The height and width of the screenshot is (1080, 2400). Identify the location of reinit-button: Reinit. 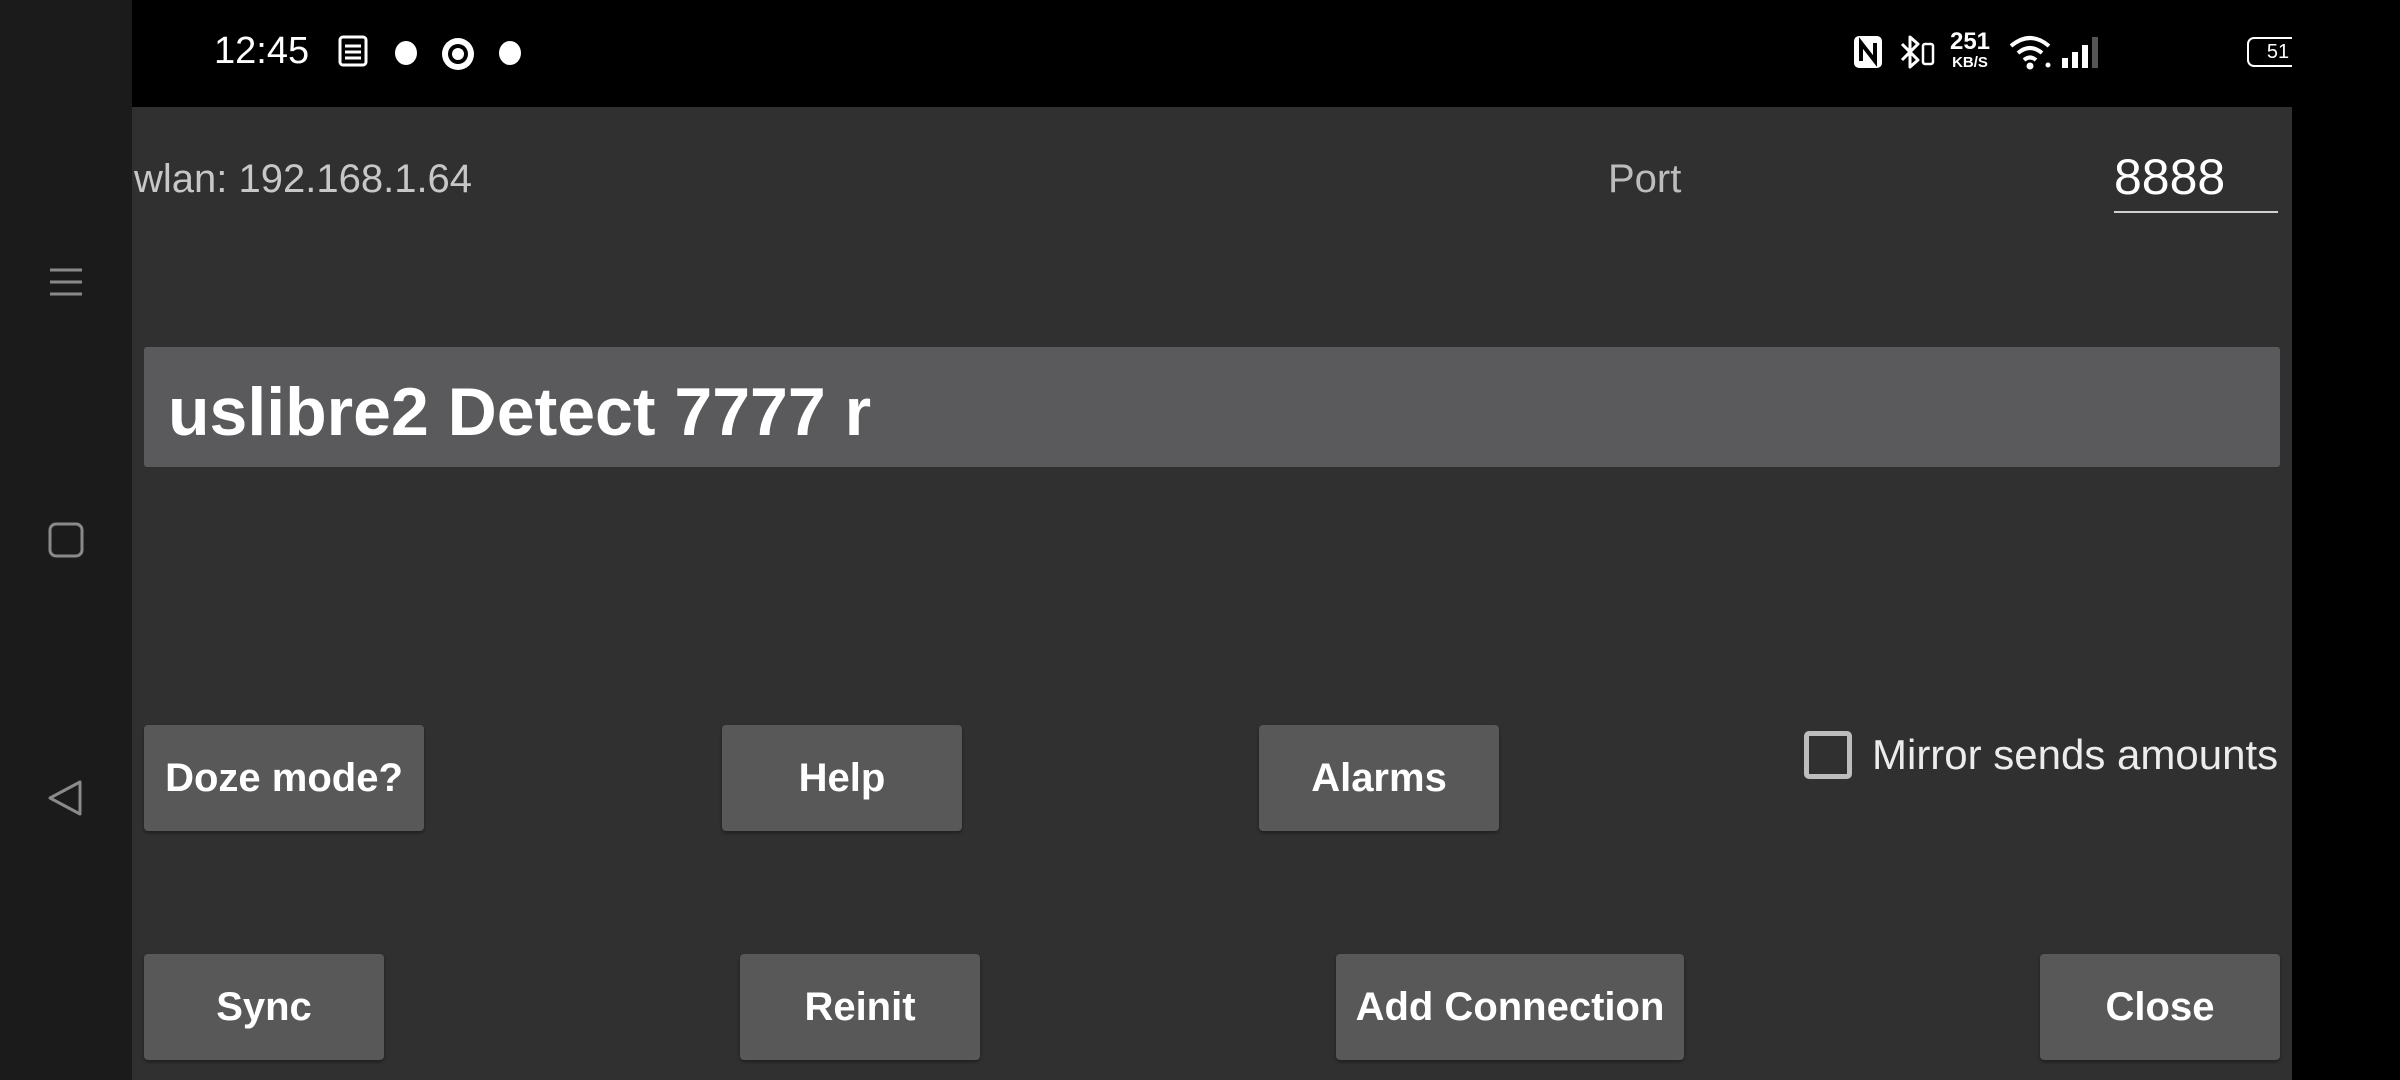
(860, 1007).